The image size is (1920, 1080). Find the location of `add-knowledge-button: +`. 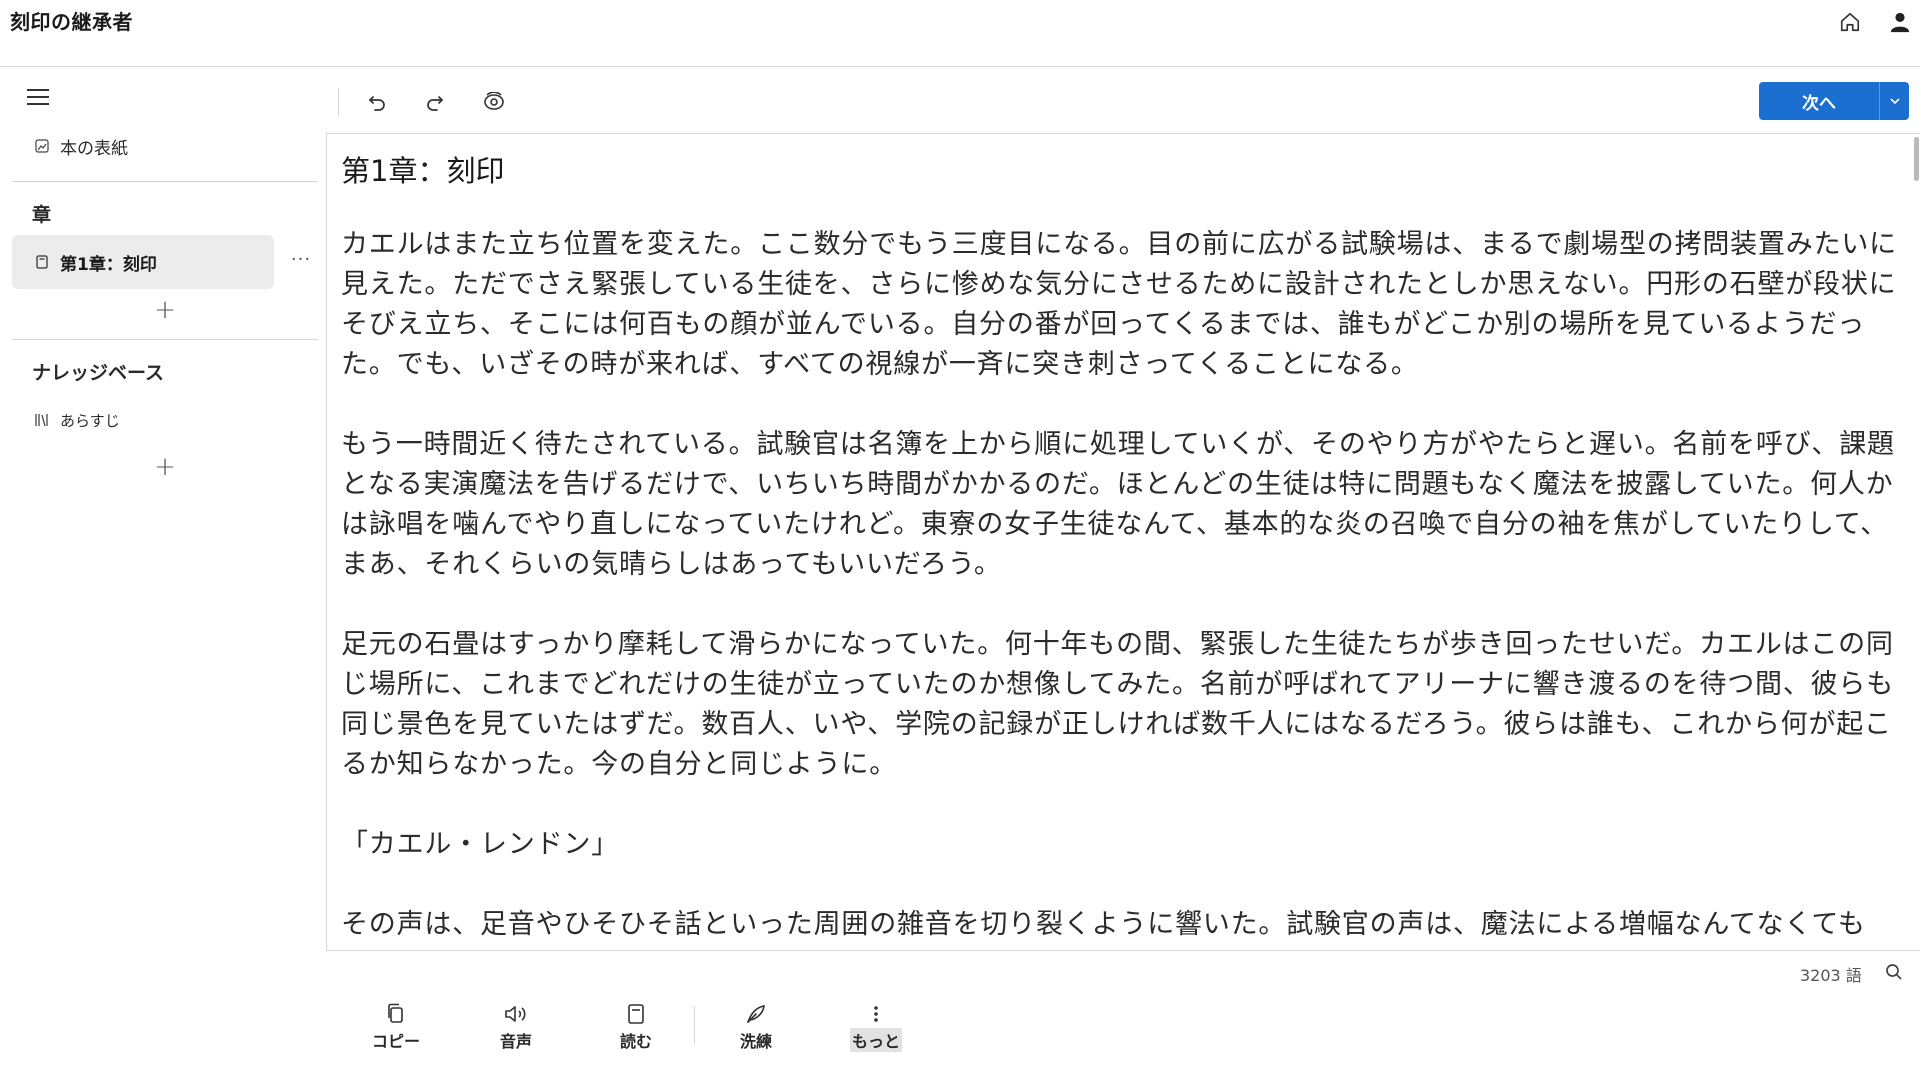

add-knowledge-button: + is located at coordinates (165, 467).